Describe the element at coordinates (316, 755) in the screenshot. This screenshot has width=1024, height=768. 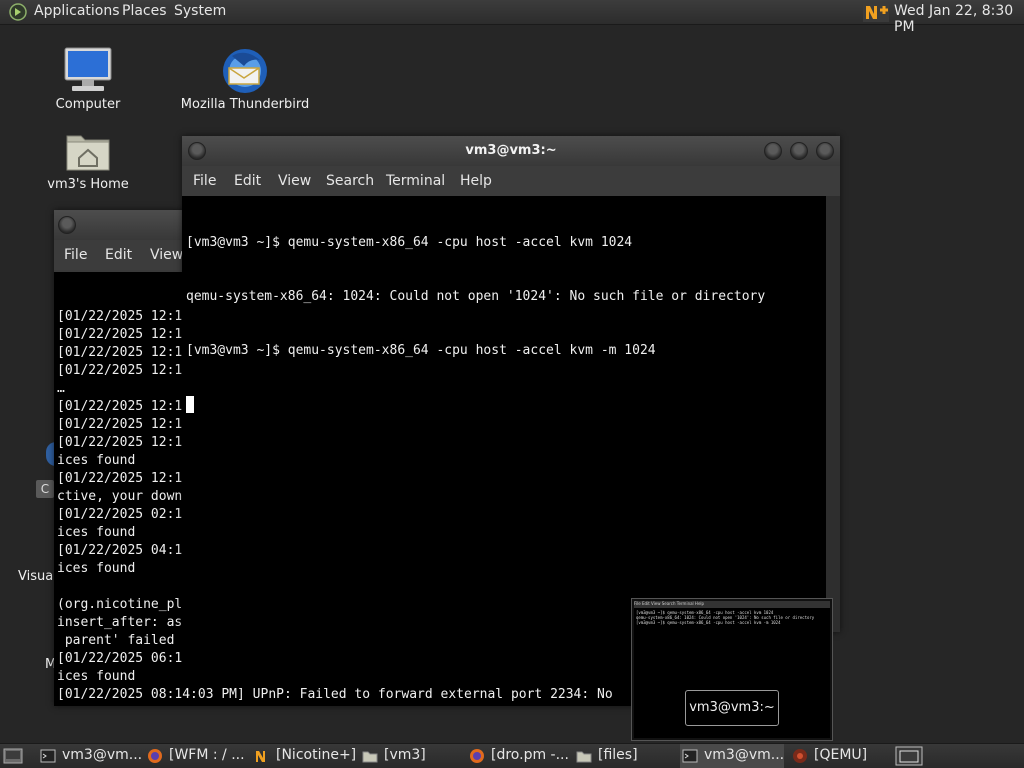
I see `taskbar-item-label: [Nicotine+]` at that location.